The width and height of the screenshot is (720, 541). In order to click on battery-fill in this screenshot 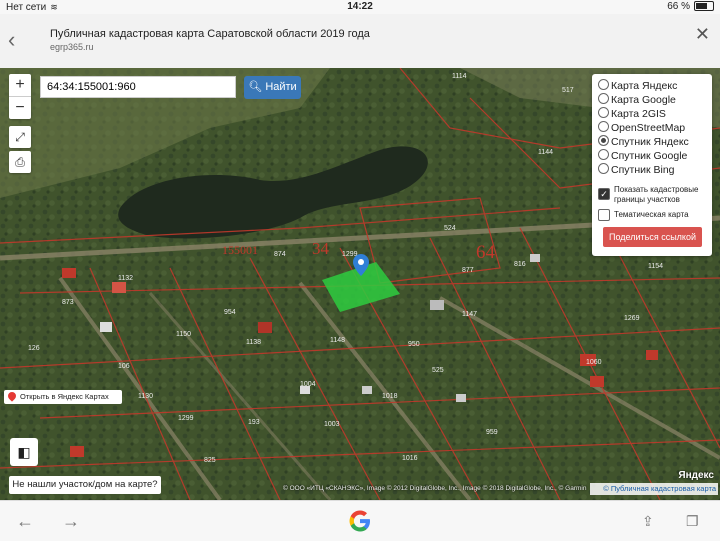, I will do `click(701, 6)`.